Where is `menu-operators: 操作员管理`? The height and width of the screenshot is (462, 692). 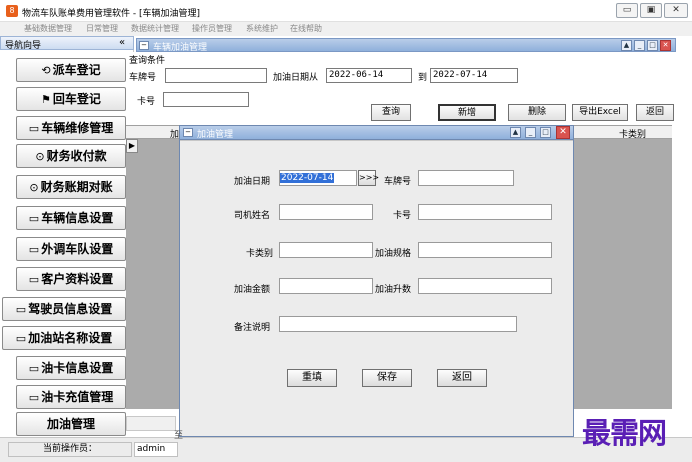
menu-operators: 操作员管理 is located at coordinates (212, 28).